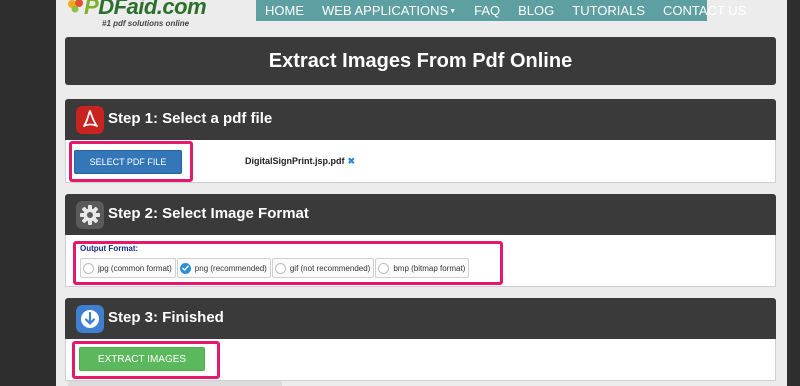 This screenshot has width=800, height=386. I want to click on nav-blog: BLOG, so click(536, 10).